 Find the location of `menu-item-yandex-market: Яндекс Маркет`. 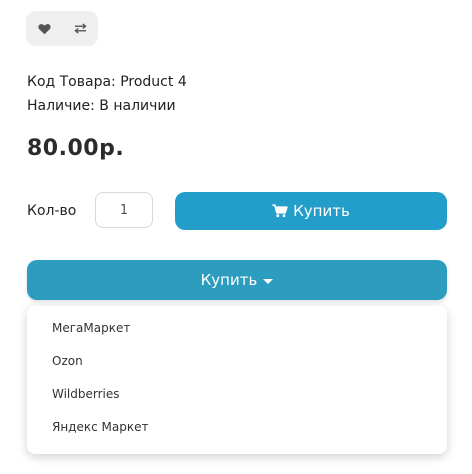

menu-item-yandex-market: Яндекс Маркет is located at coordinates (100, 427).